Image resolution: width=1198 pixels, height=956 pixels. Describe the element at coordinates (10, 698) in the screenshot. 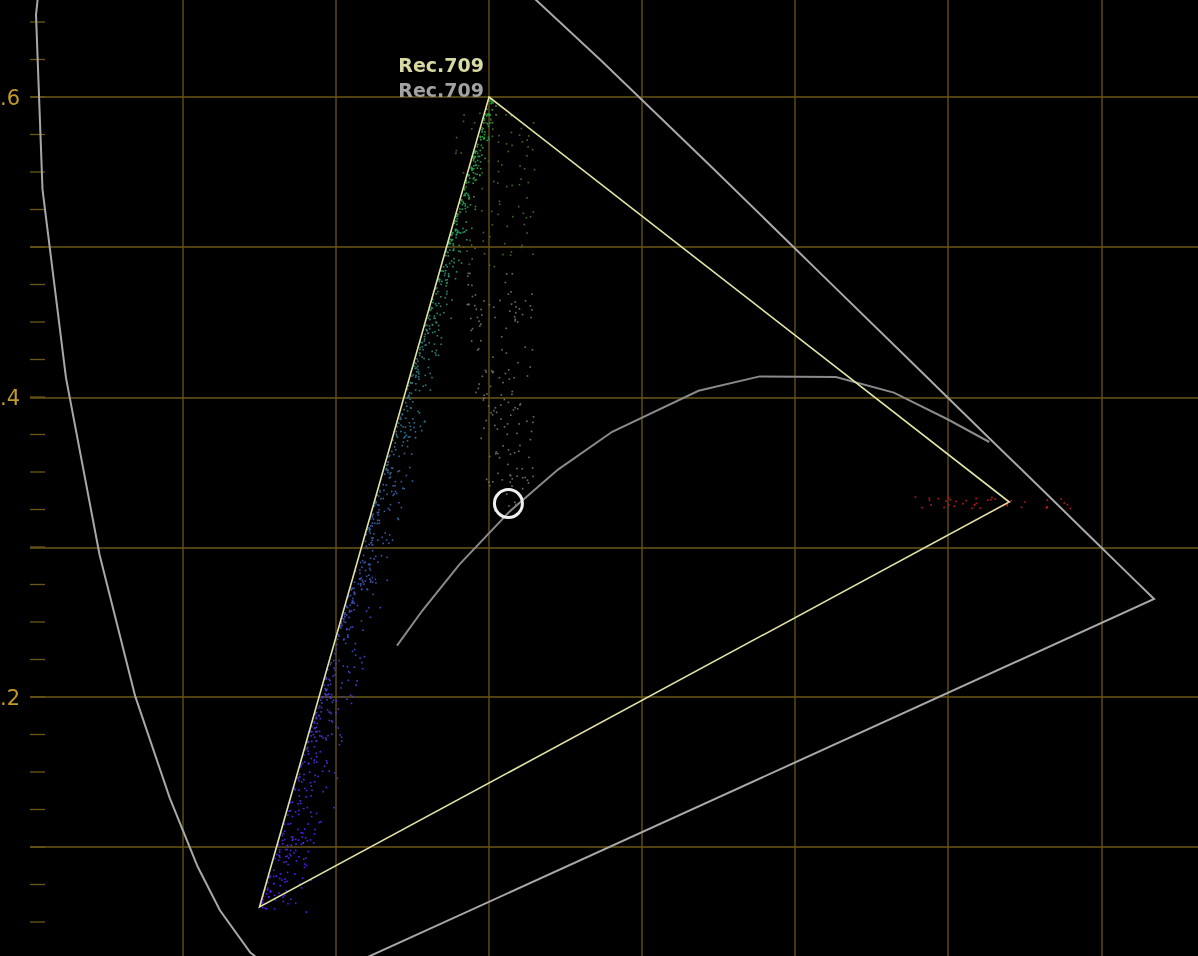

I see `y-axis-label: .2` at that location.